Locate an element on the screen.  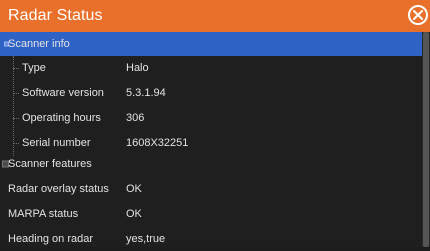
row-label: Operating hours is located at coordinates (61, 118).